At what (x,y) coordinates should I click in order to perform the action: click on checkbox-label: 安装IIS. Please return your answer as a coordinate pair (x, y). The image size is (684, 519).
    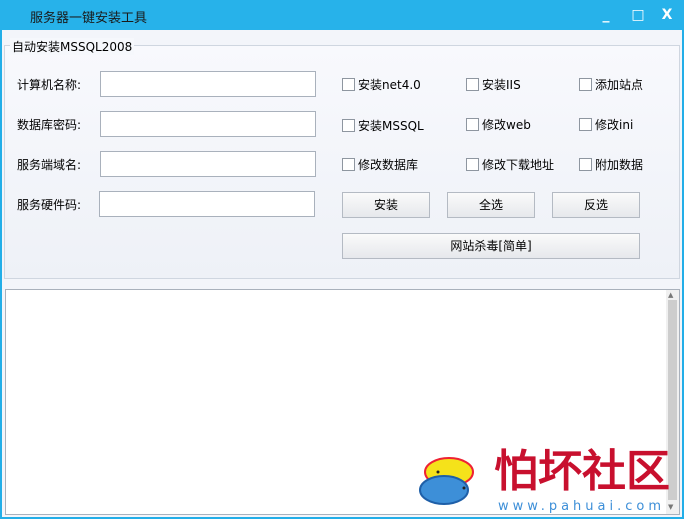
    Looking at the image, I should click on (501, 85).